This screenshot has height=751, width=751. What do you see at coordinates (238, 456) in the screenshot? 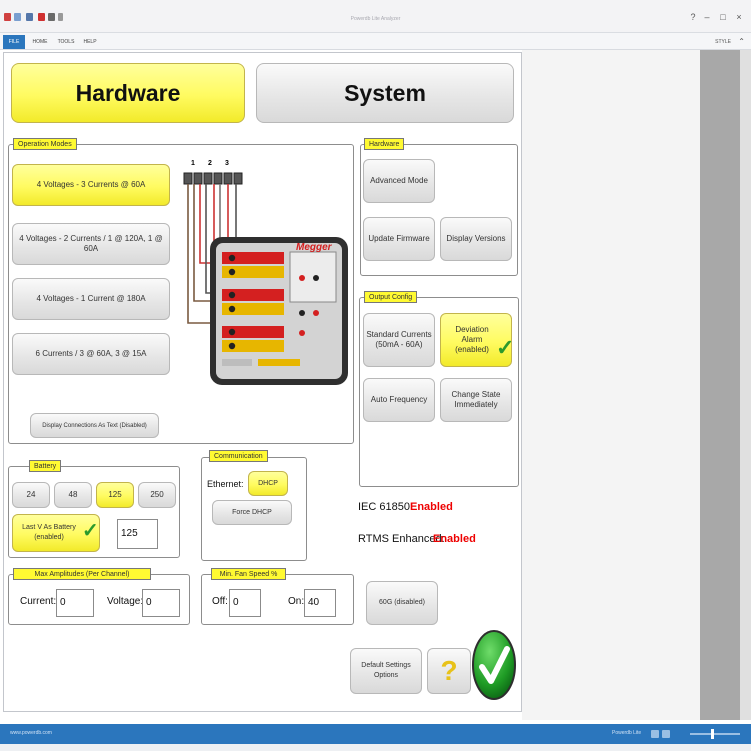
I see `communication-title: Communication` at bounding box center [238, 456].